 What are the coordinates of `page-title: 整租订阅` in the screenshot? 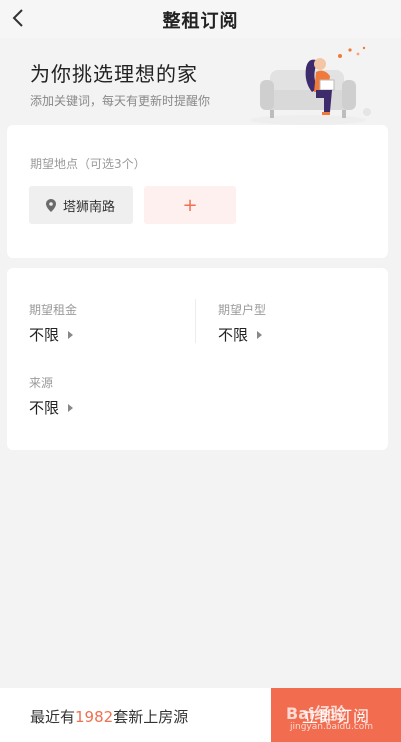 It's located at (200, 21).